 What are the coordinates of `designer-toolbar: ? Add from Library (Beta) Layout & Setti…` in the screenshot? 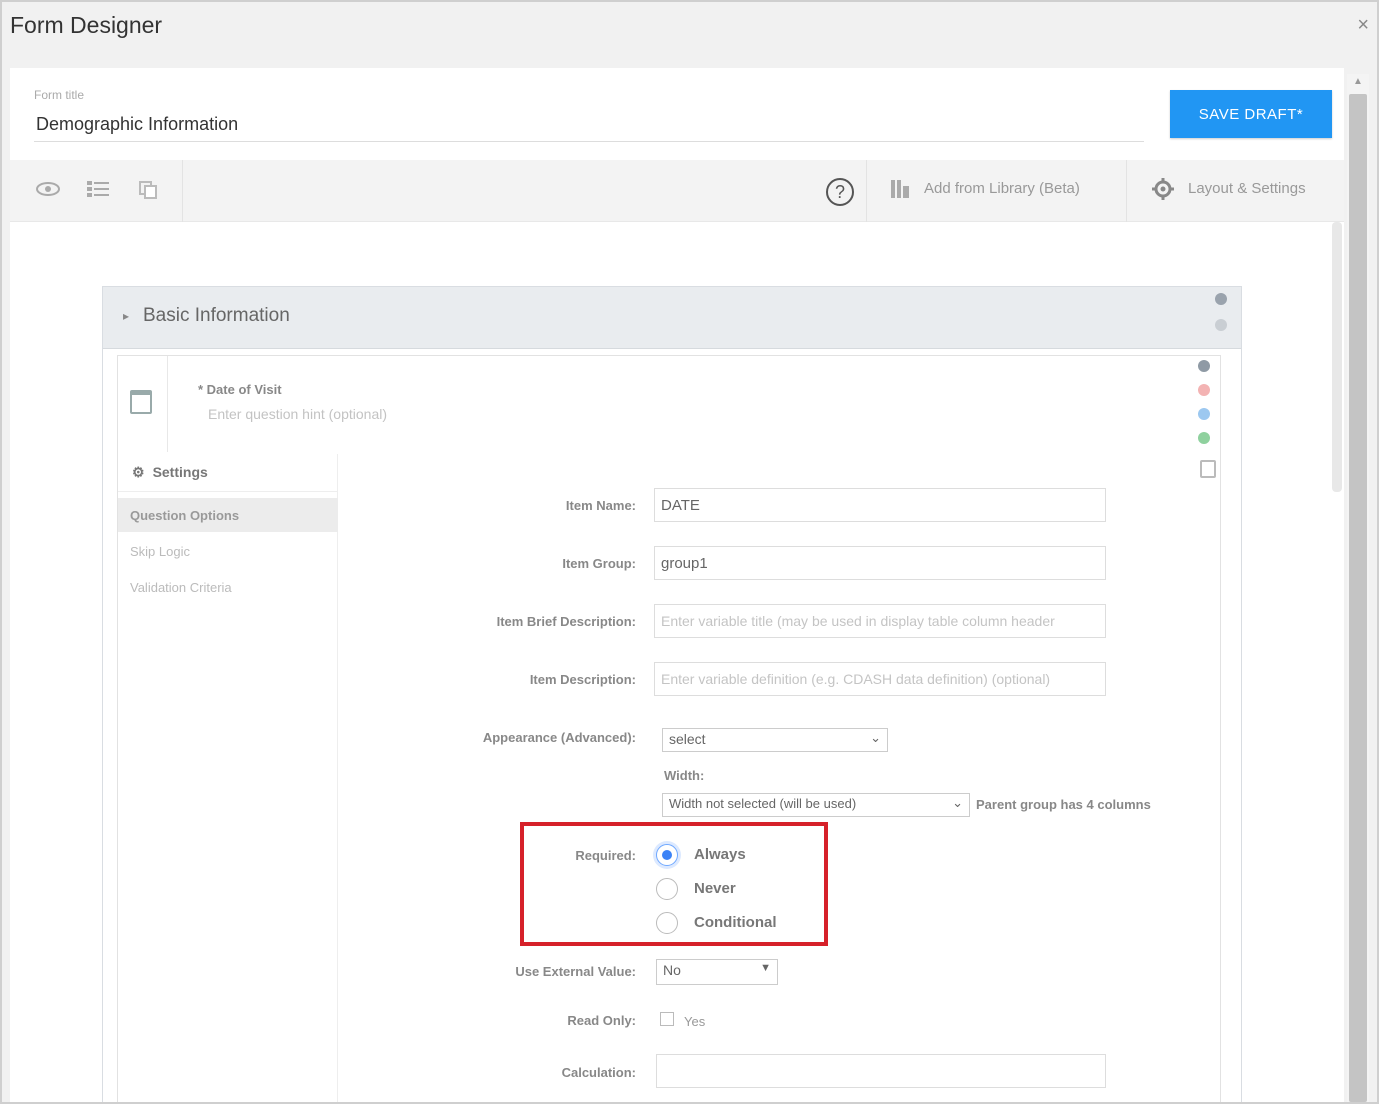 It's located at (677, 191).